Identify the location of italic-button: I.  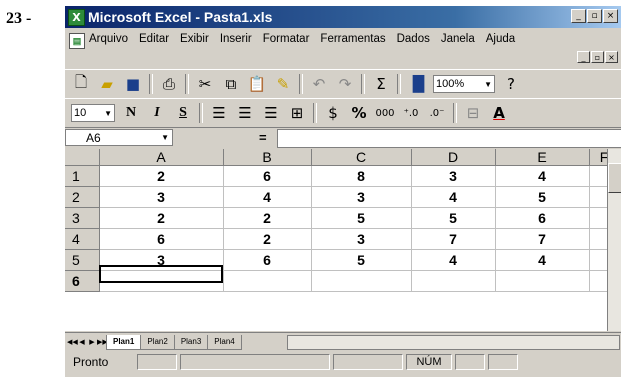
(157, 113).